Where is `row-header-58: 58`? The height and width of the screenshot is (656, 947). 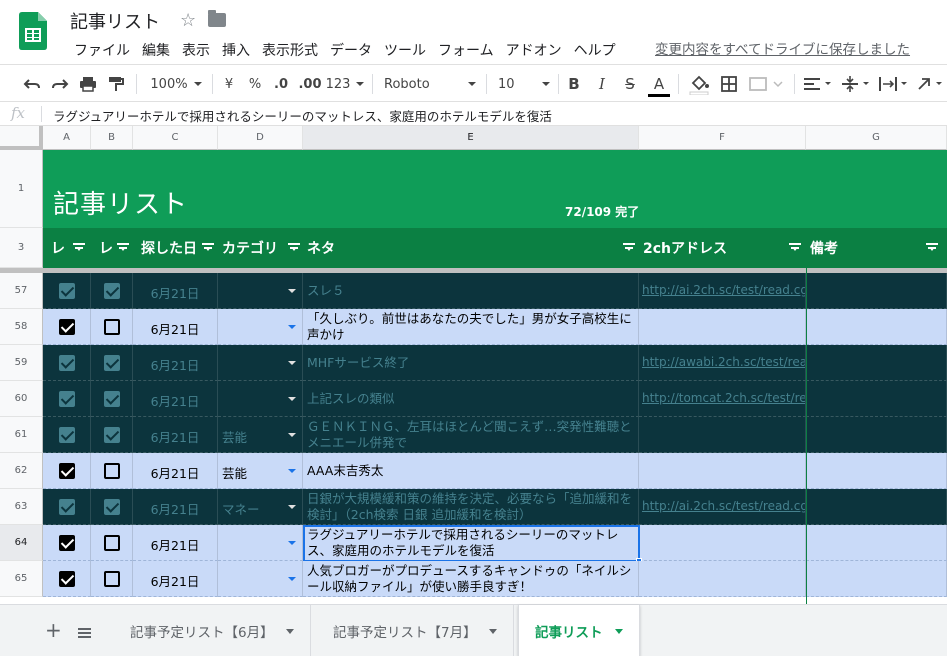 row-header-58: 58 is located at coordinates (21, 327).